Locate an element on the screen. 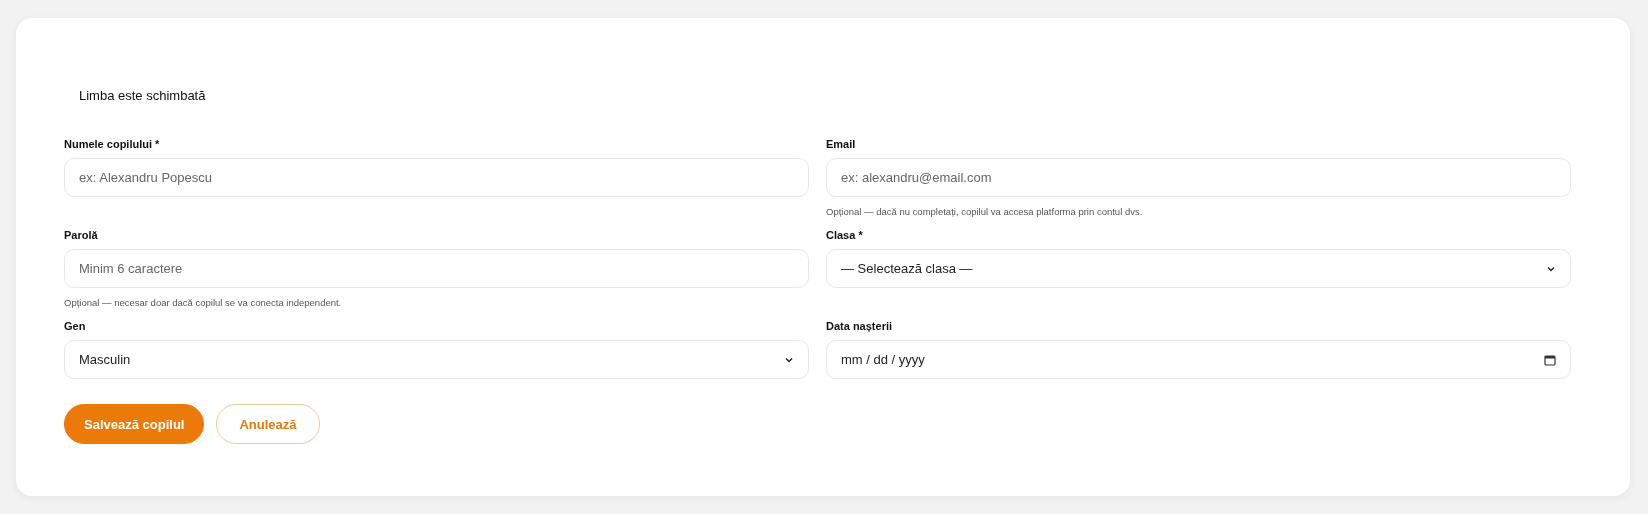 The width and height of the screenshot is (1648, 514). field-label: Data nașterii is located at coordinates (859, 326).